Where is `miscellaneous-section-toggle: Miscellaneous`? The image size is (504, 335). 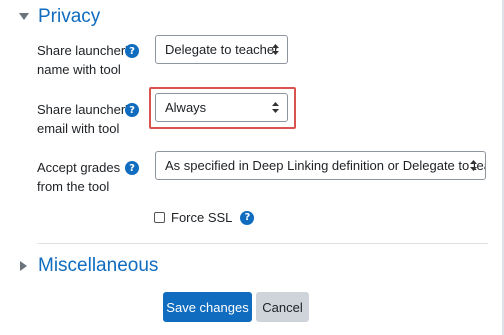 miscellaneous-section-toggle: Miscellaneous is located at coordinates (87, 266).